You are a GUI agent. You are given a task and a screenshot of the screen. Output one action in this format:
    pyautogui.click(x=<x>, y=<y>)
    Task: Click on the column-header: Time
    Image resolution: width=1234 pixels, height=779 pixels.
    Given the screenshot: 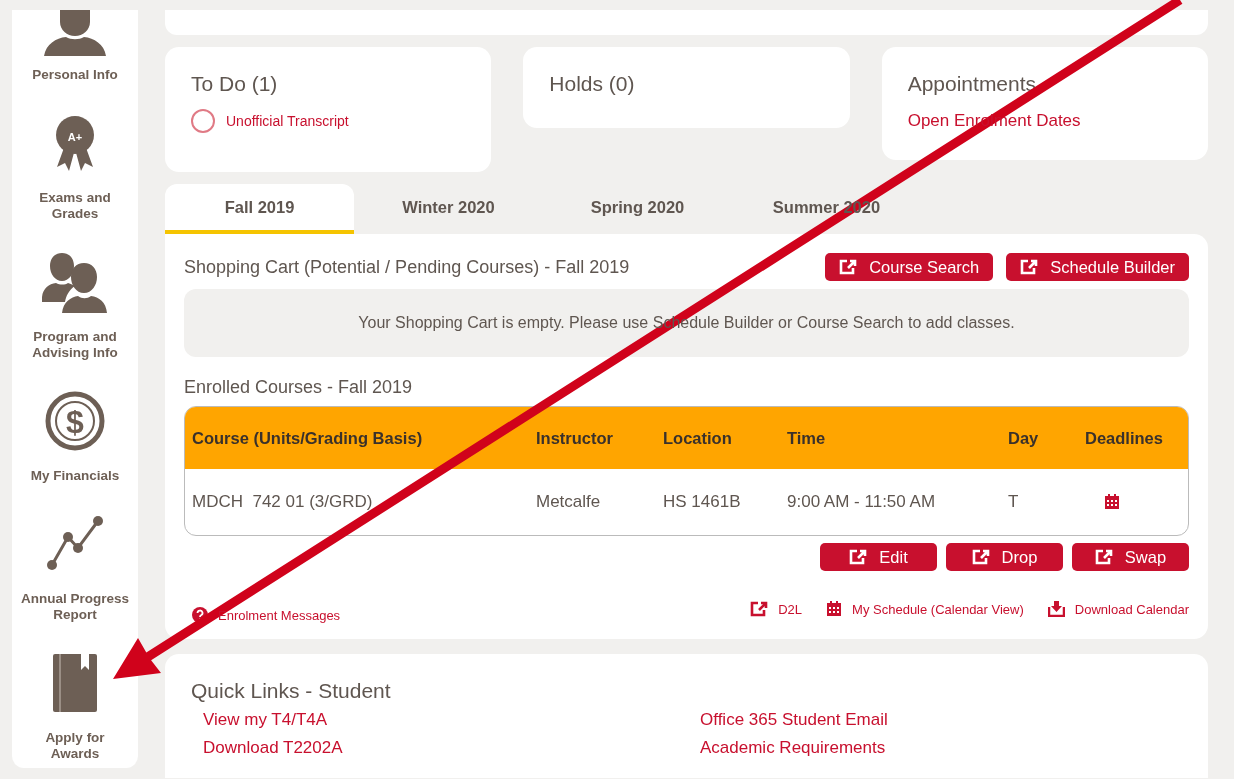 What is the action you would take?
    pyautogui.click(x=807, y=438)
    